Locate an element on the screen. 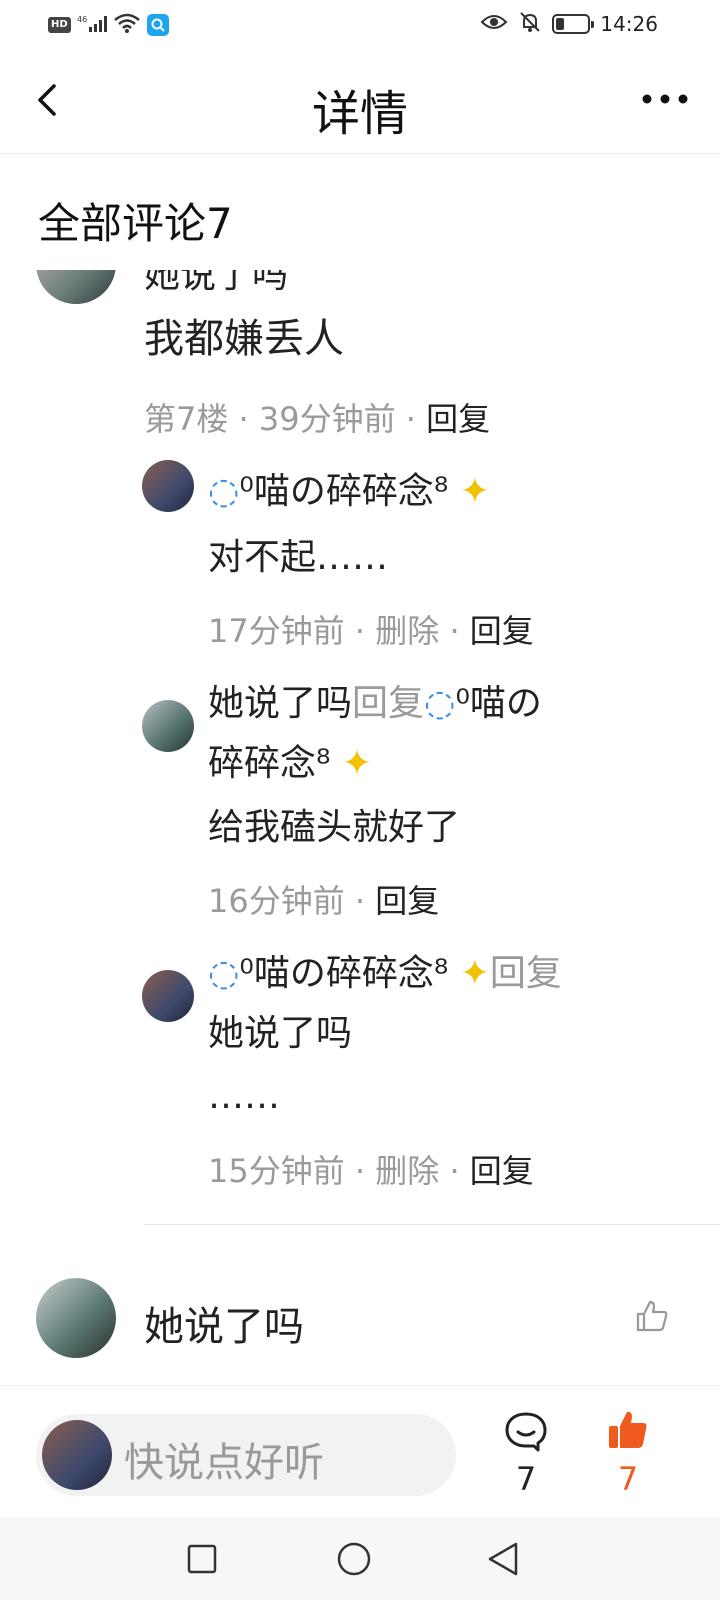  wifi-icon is located at coordinates (127, 25).